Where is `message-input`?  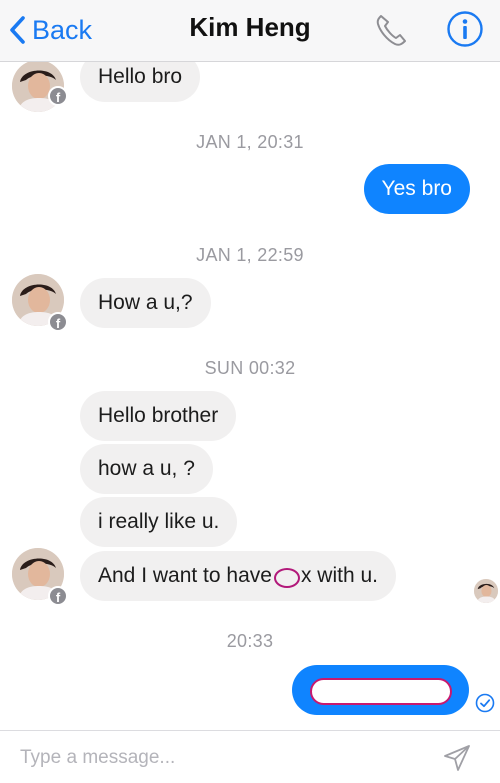 message-input is located at coordinates (220, 758).